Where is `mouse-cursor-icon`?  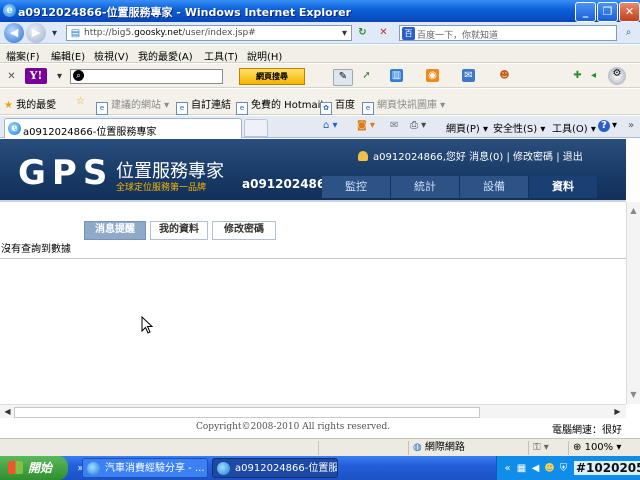 mouse-cursor-icon is located at coordinates (147, 325).